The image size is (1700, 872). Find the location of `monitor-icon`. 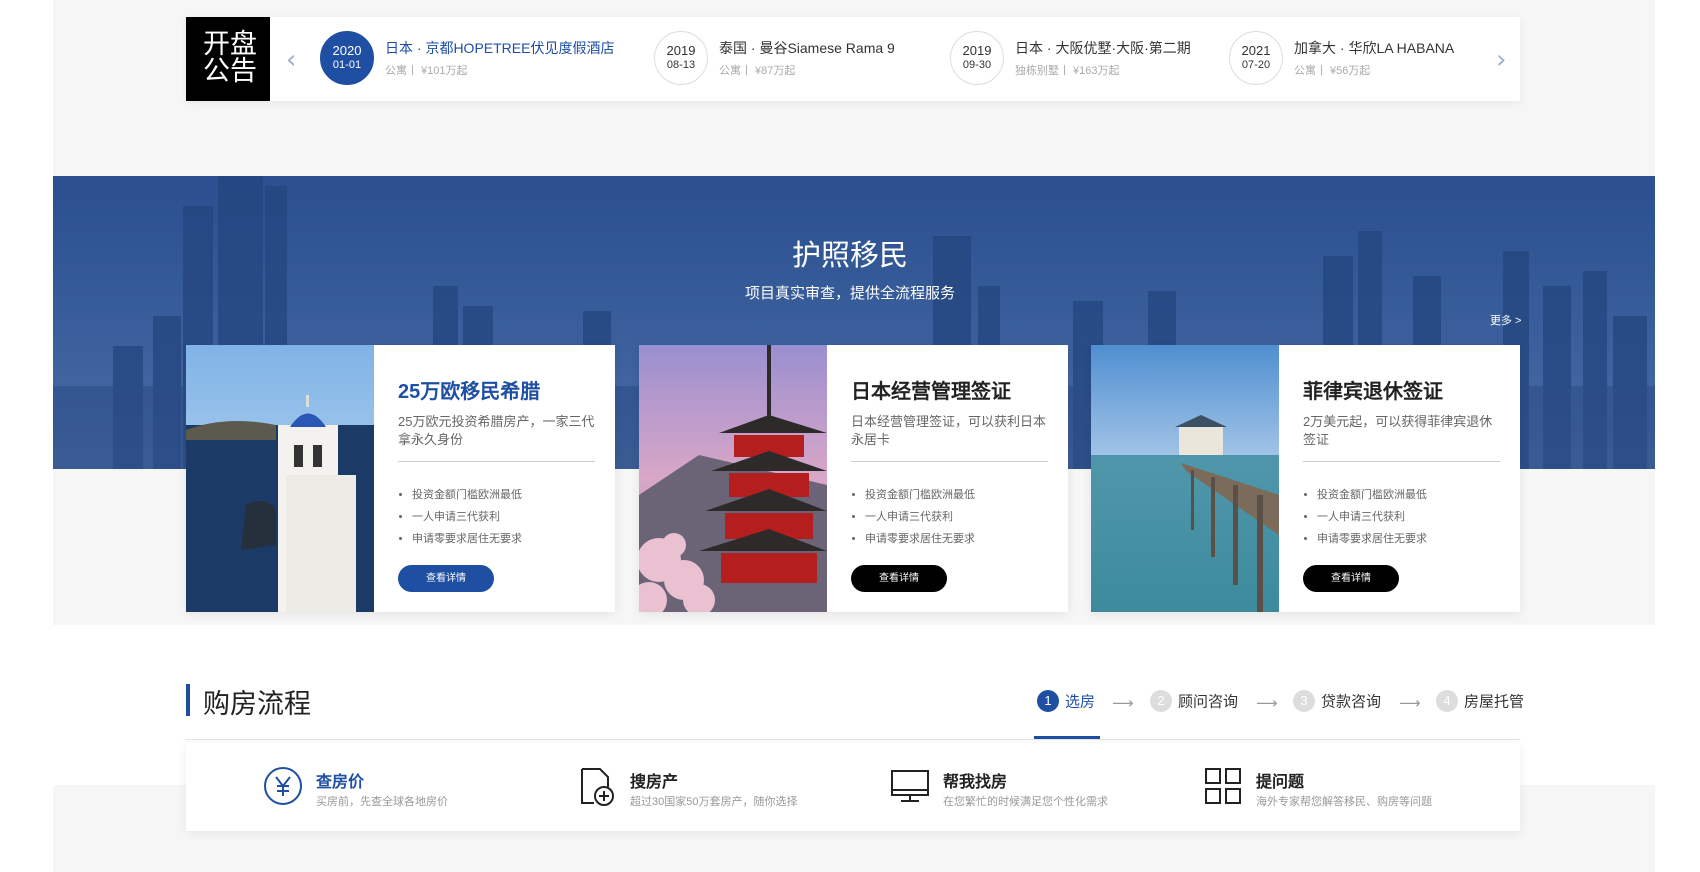

monitor-icon is located at coordinates (910, 786).